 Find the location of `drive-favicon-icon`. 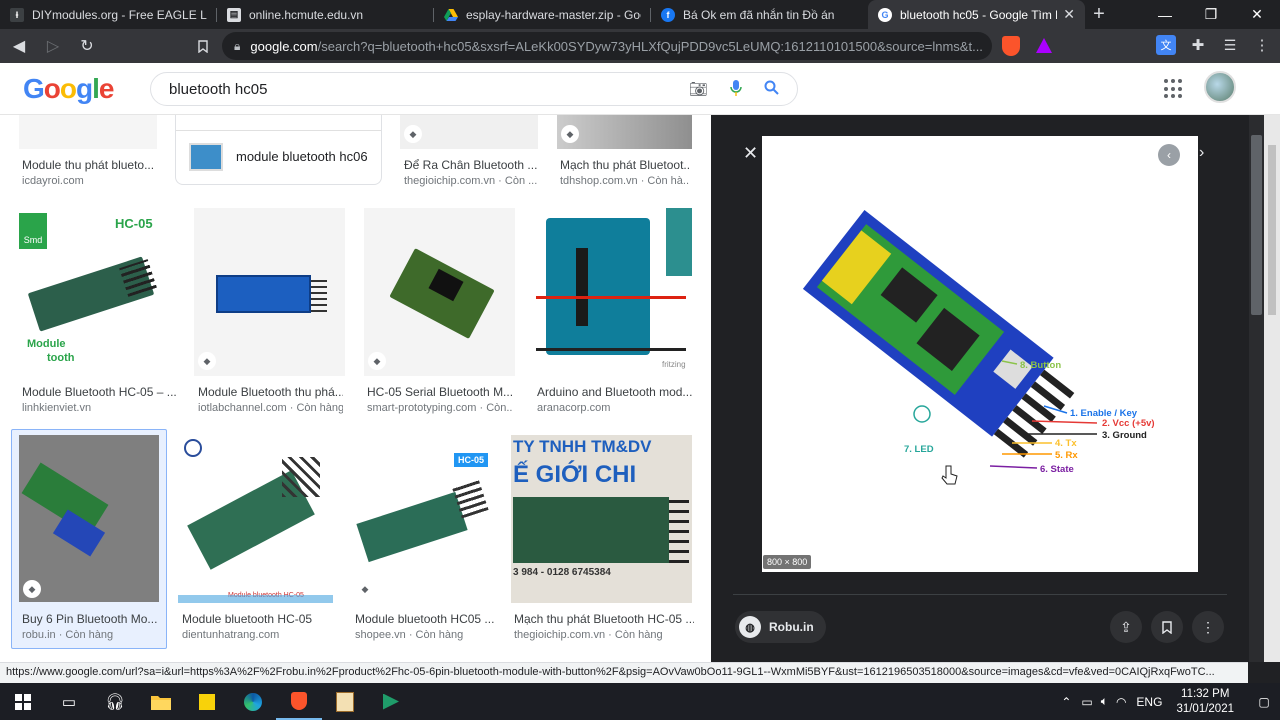

drive-favicon-icon is located at coordinates (451, 15).